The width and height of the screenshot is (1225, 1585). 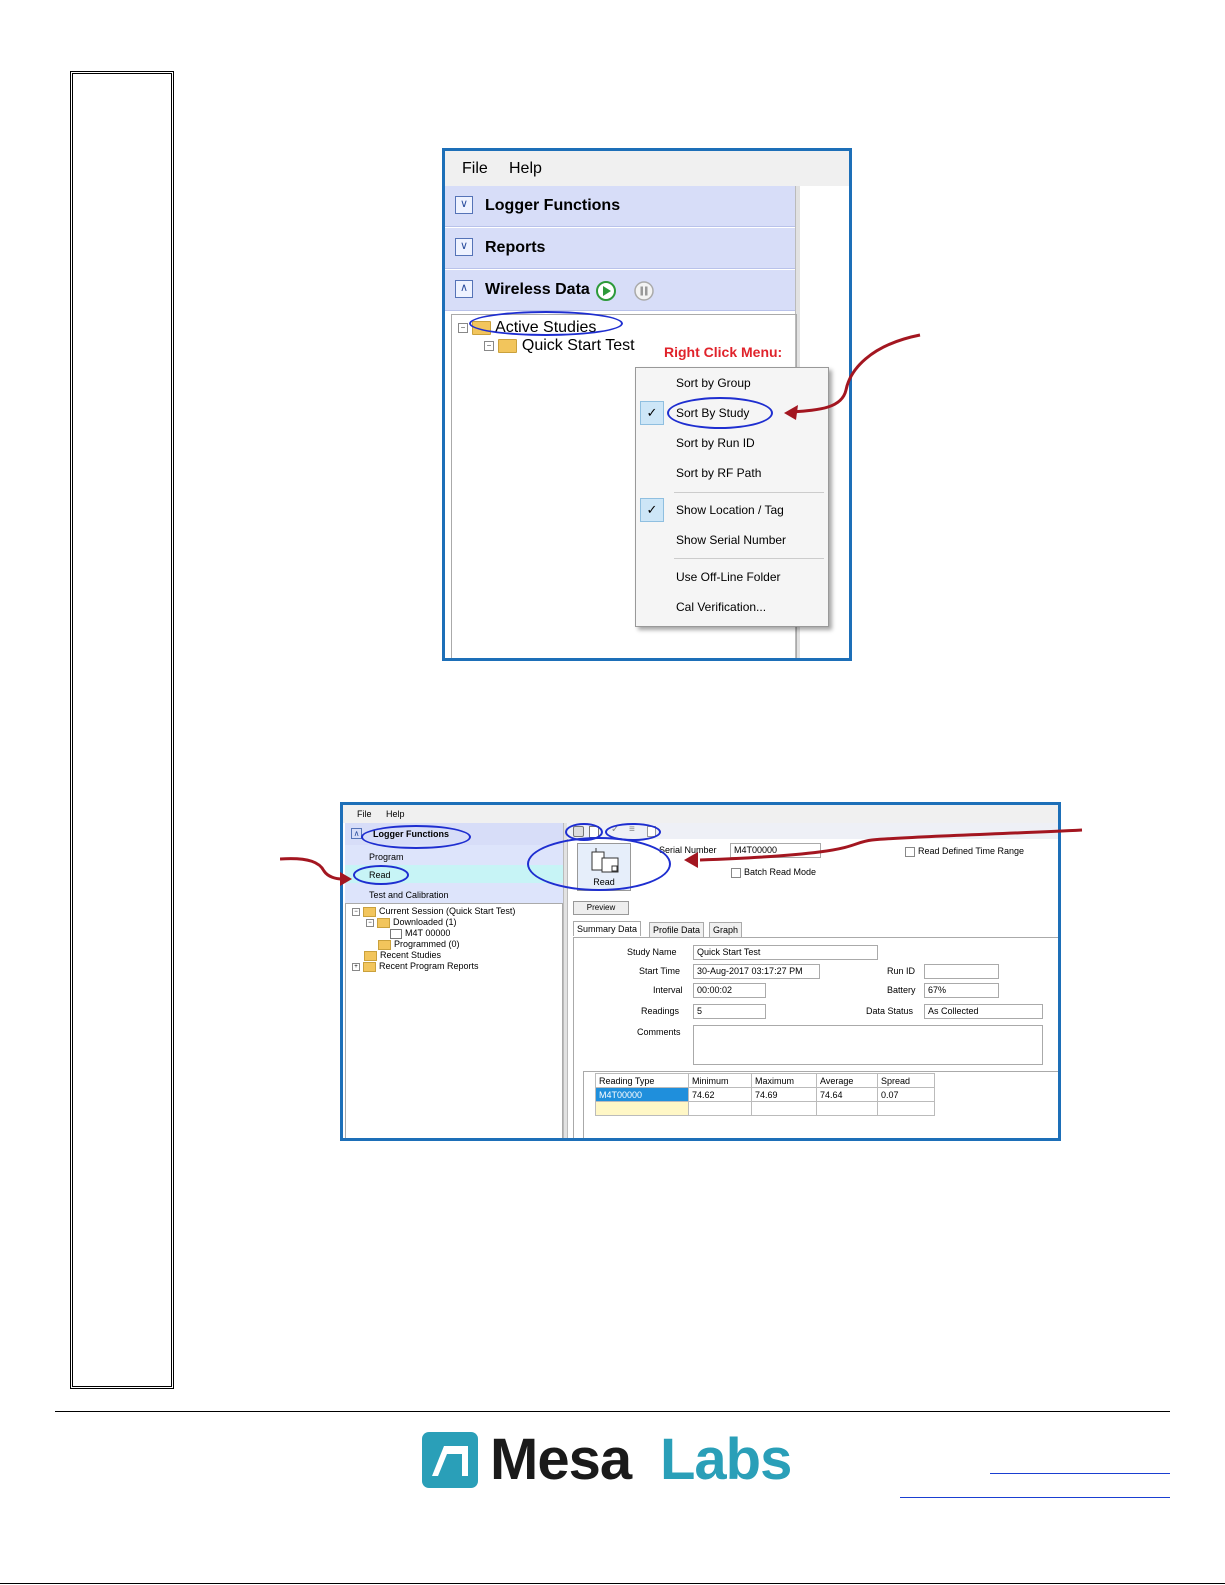 What do you see at coordinates (730, 510) in the screenshot?
I see `menu-item-show-location-tag: Show Location / Tag` at bounding box center [730, 510].